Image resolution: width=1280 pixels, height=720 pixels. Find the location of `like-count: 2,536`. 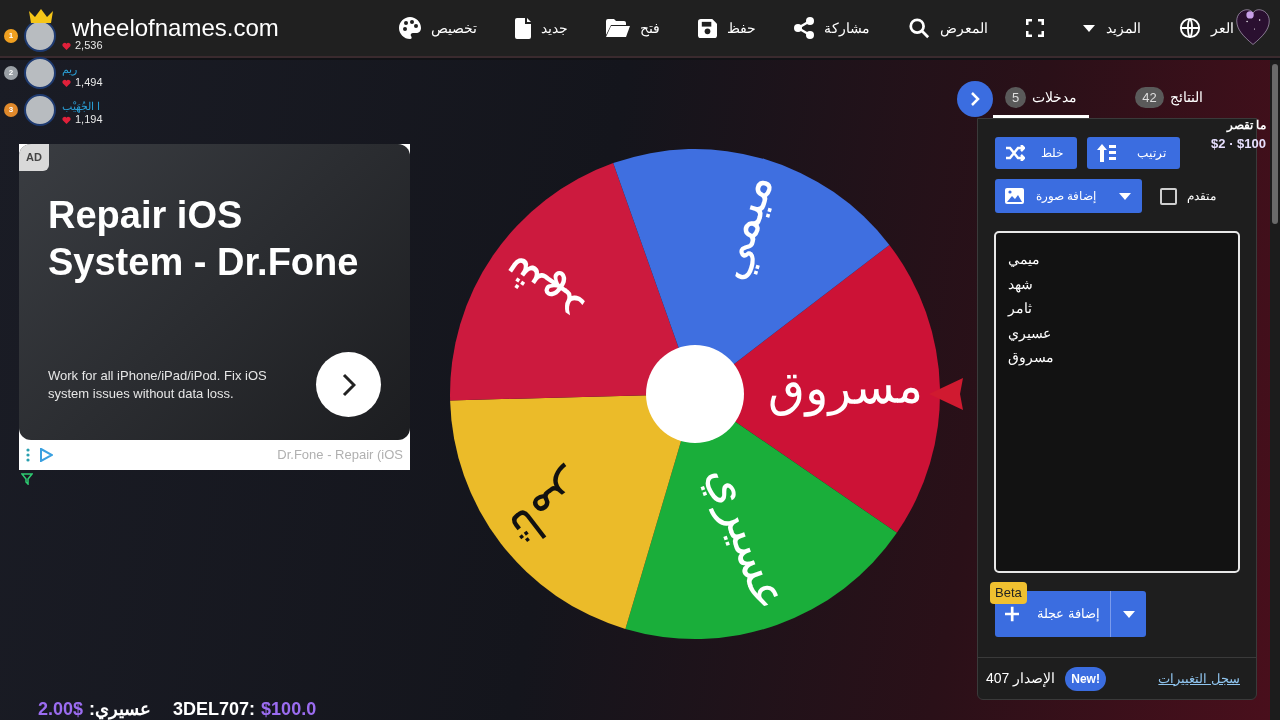

like-count: 2,536 is located at coordinates (89, 45).